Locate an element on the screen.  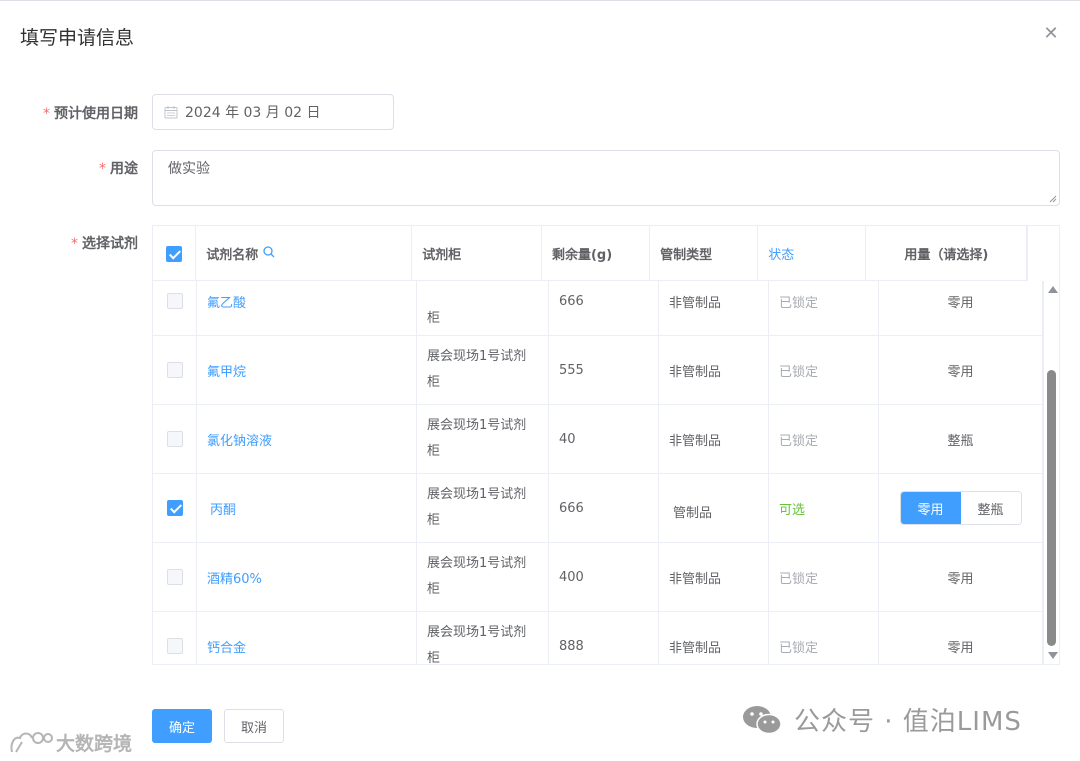
header-remaining: 剩余量(g) is located at coordinates (596, 253).